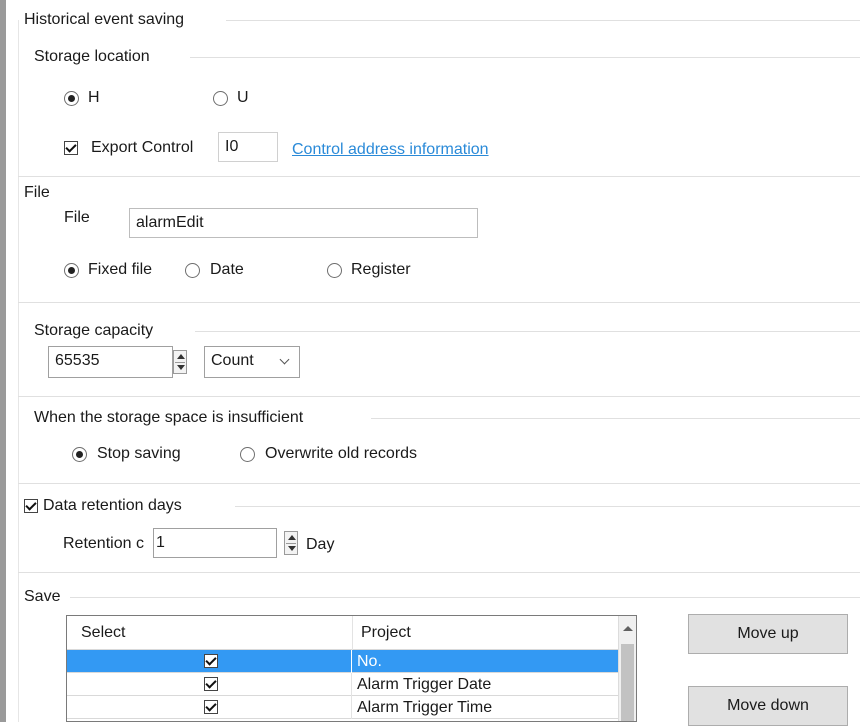 This screenshot has height=726, width=860. What do you see at coordinates (351, 684) in the screenshot?
I see `table-row: Alarm Trigger Date` at bounding box center [351, 684].